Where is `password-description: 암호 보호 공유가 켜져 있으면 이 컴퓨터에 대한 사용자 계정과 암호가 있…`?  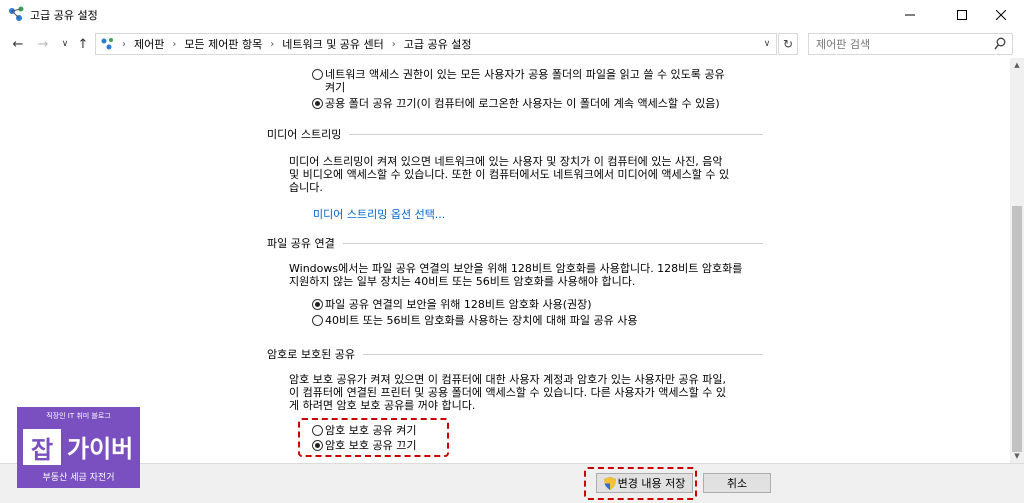
password-description: 암호 보호 공유가 켜져 있으면 이 컴퓨터에 대한 사용자 계정과 암호가 있… is located at coordinates (526, 392).